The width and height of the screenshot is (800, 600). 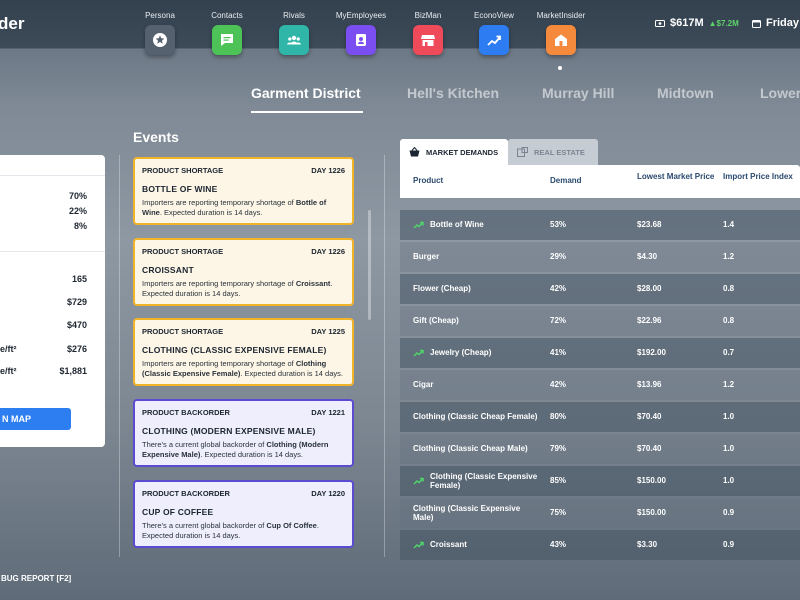 I want to click on table-row: Cigar 42% $13.96 1.2, so click(x=600, y=385).